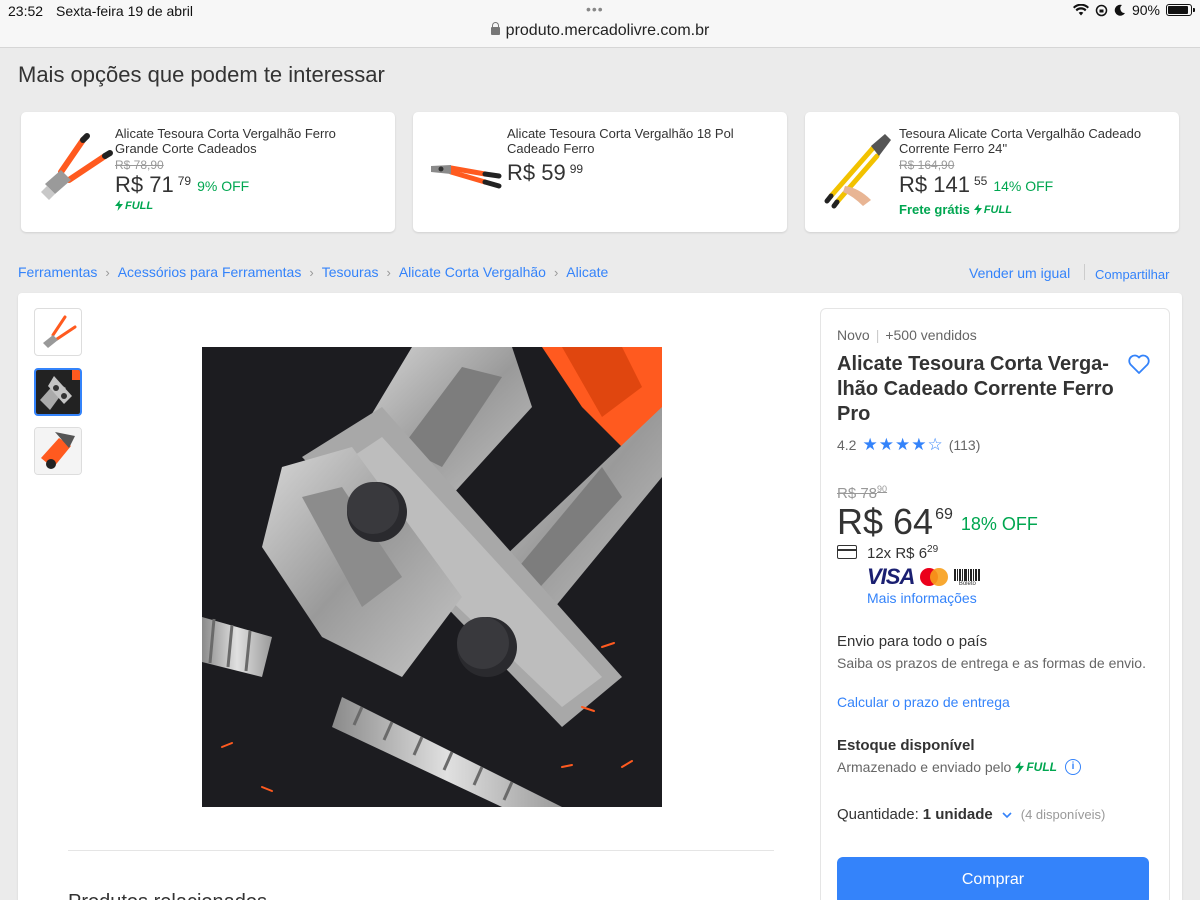 The width and height of the screenshot is (1200, 900). I want to click on stock-subtitle: Armazenado e enviado pelo FULL i, so click(959, 767).